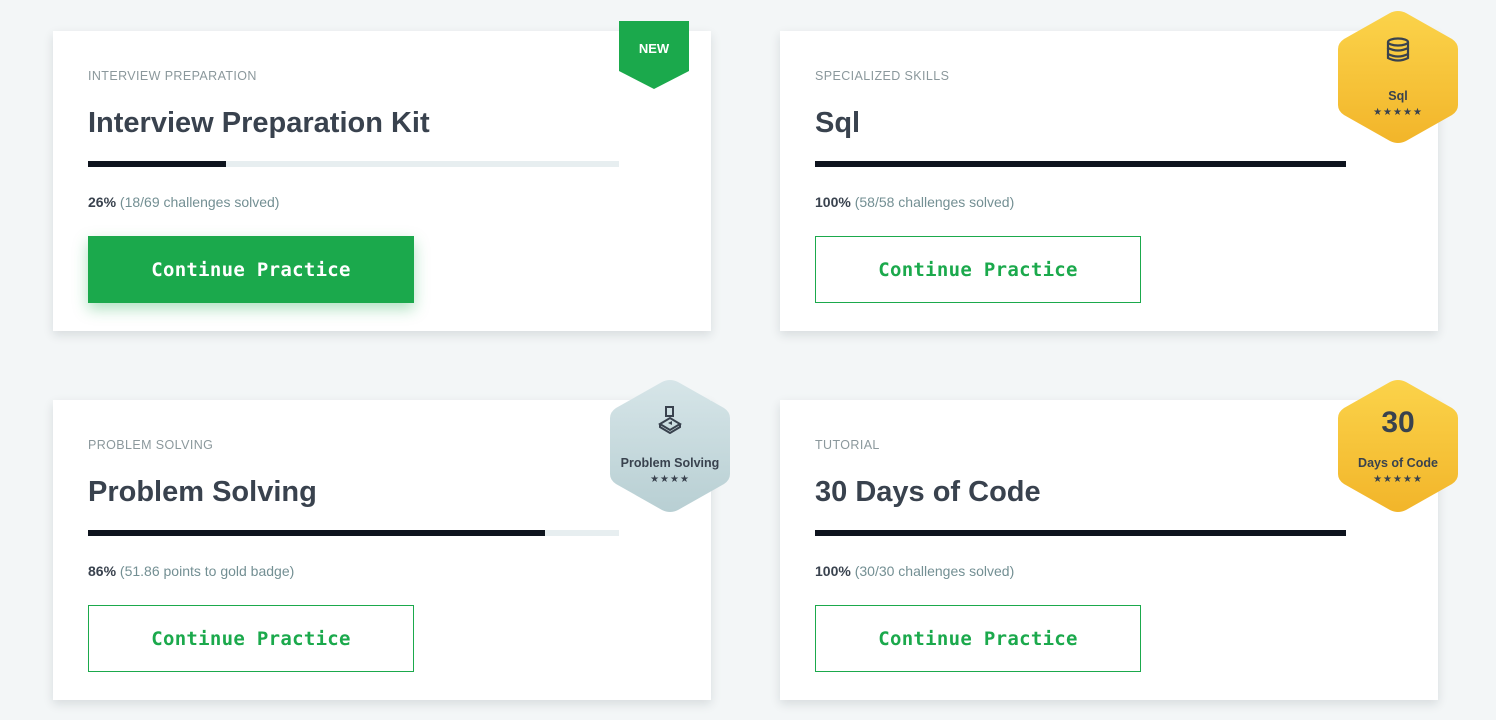 Image resolution: width=1496 pixels, height=720 pixels. What do you see at coordinates (172, 76) in the screenshot?
I see `card-category: INTERVIEW PREPARATION` at bounding box center [172, 76].